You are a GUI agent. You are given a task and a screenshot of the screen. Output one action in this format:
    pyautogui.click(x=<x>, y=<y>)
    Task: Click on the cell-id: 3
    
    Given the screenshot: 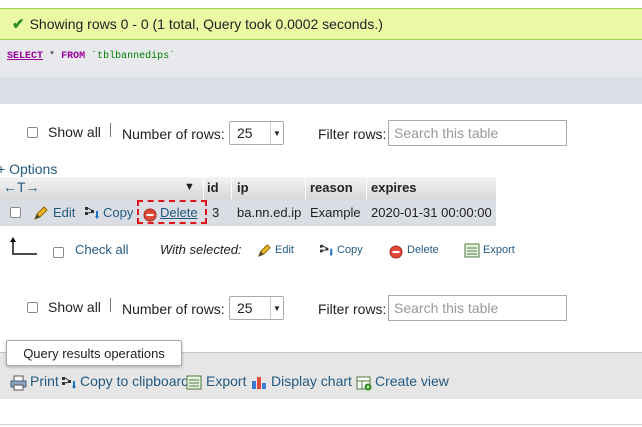 What is the action you would take?
    pyautogui.click(x=216, y=212)
    